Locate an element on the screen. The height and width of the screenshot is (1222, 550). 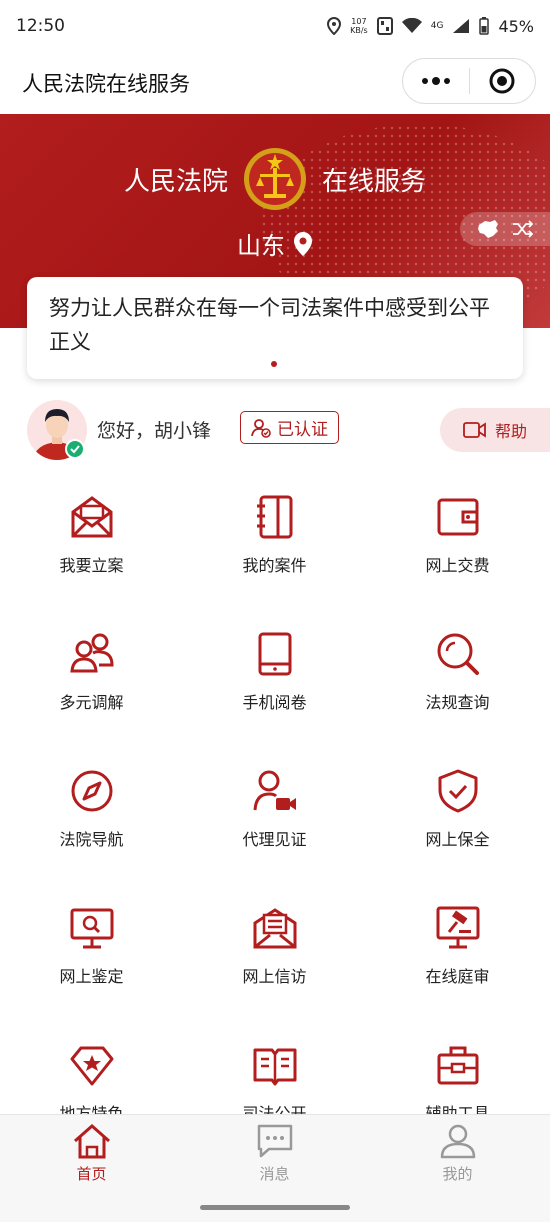
close-mini-program-button is located at coordinates (503, 81).